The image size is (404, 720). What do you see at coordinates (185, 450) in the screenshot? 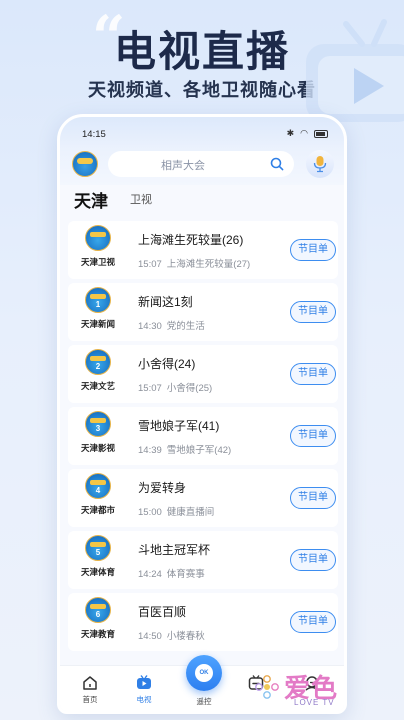
I see `next-program: 14:39 雪地娘子军(42)` at bounding box center [185, 450].